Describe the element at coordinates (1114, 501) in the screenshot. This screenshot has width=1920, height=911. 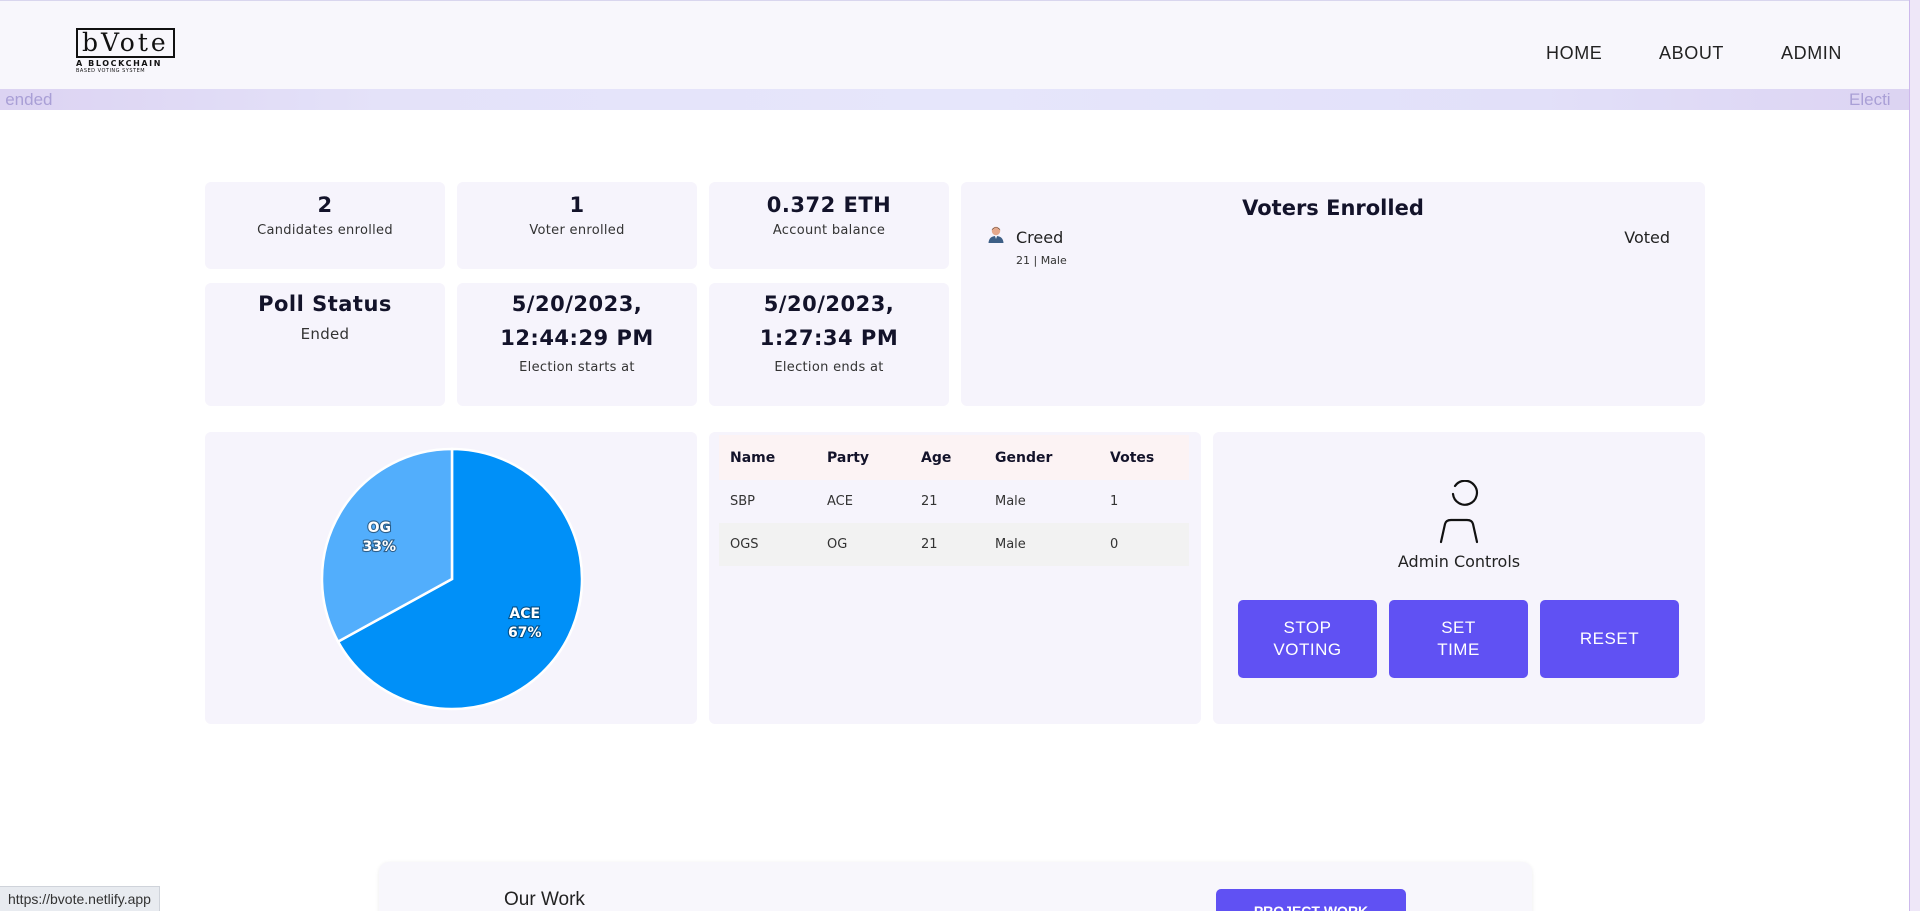
I see `cell-votes: 1` at that location.